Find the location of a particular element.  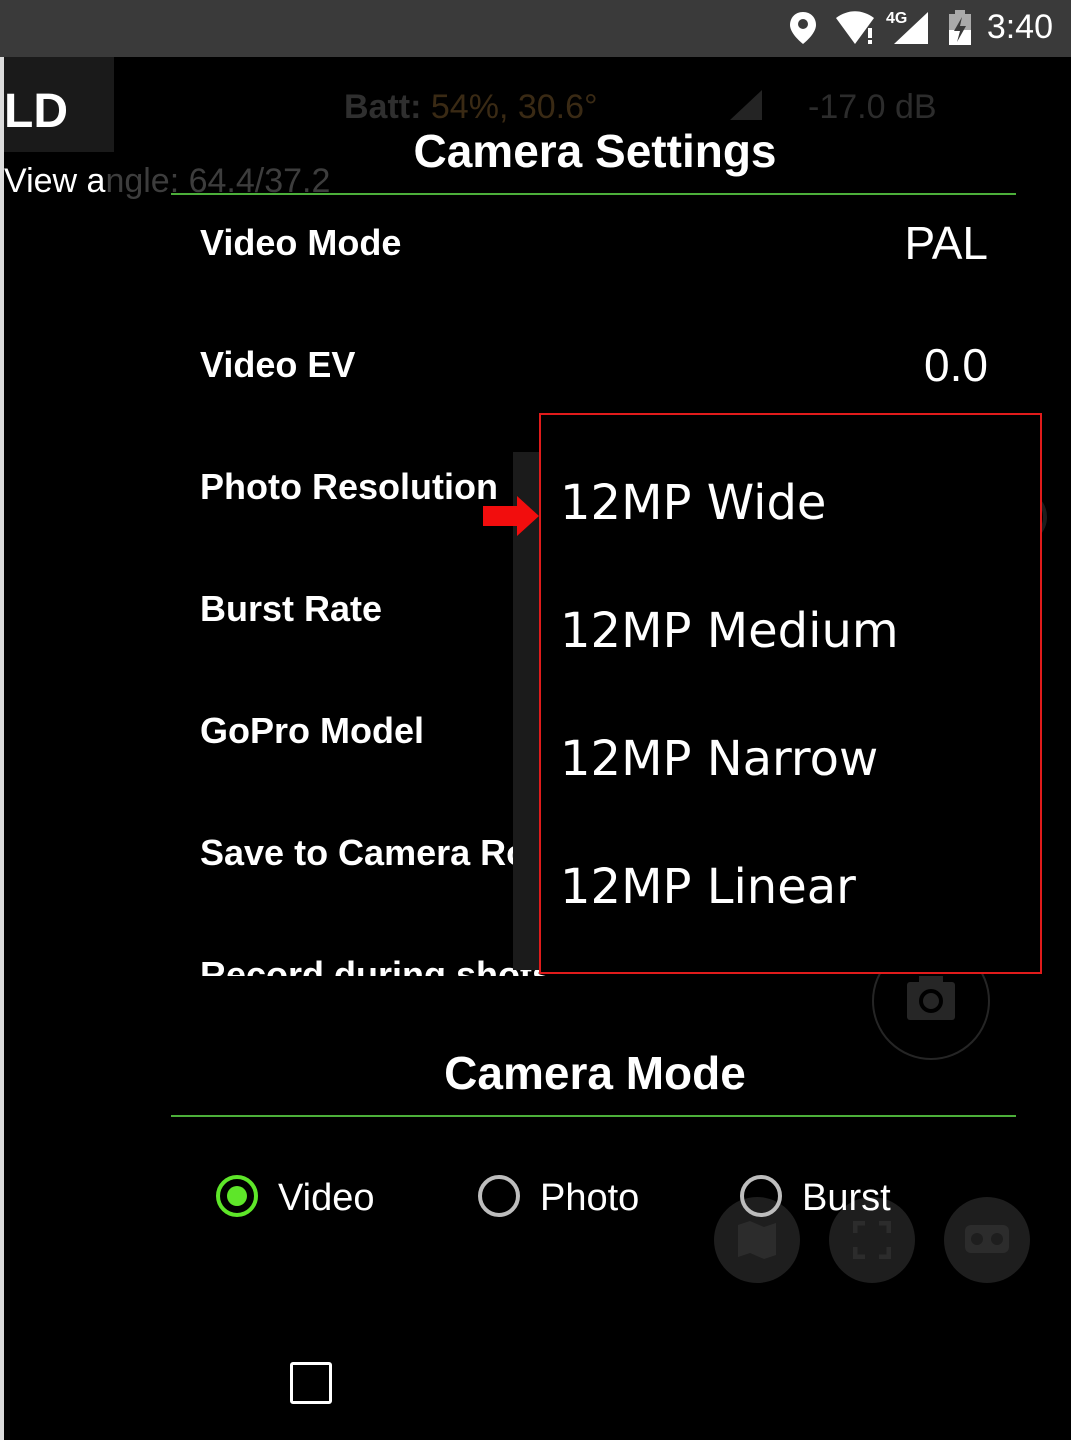

wifi-alert-icon is located at coordinates (855, 27).